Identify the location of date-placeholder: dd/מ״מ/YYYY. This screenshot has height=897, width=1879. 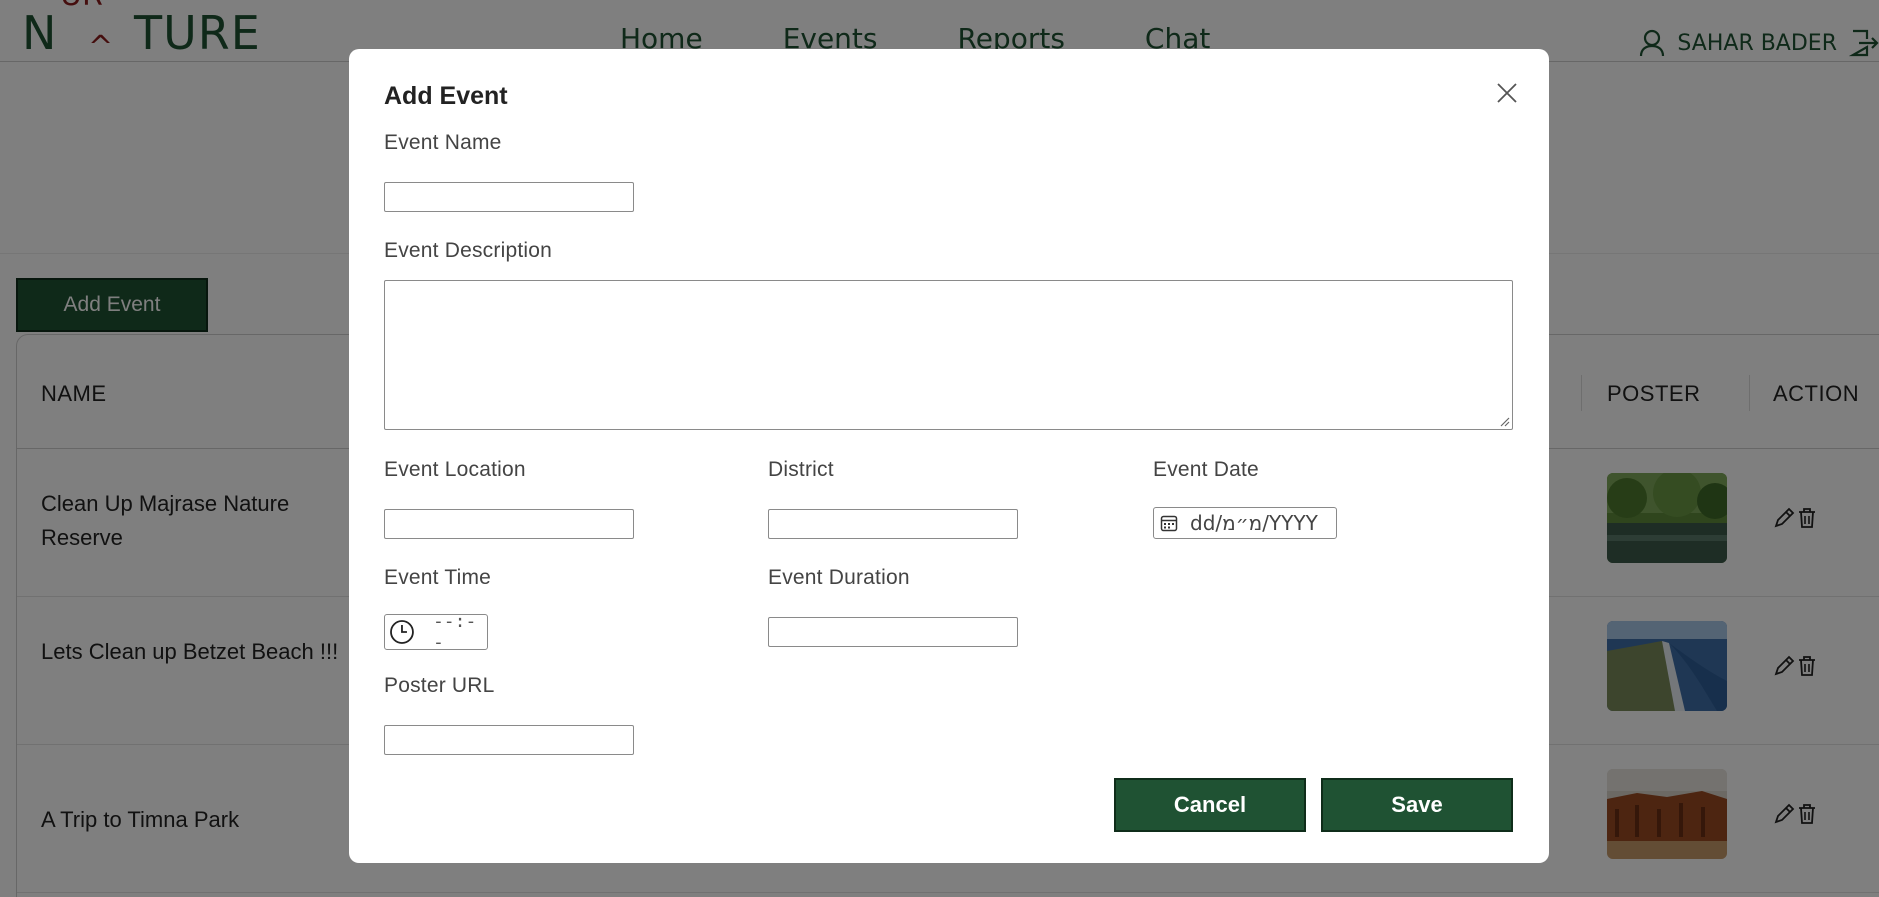
(1254, 523).